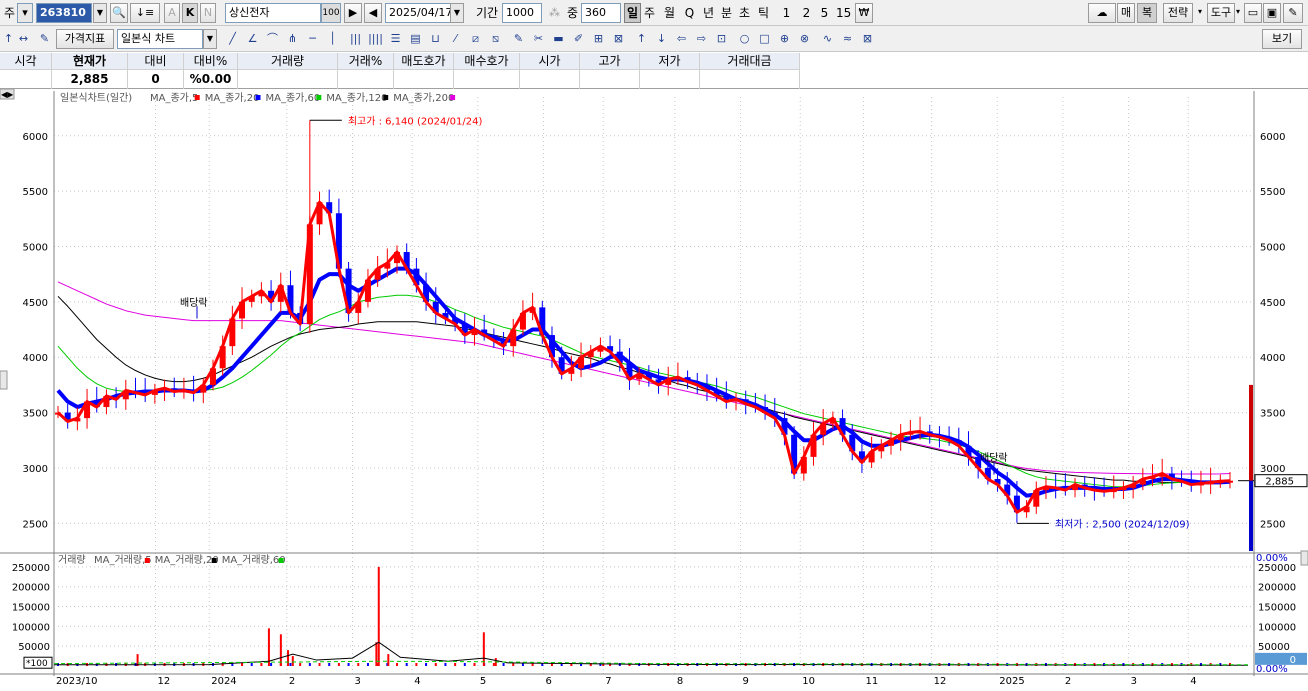 The width and height of the screenshot is (1308, 691). I want to click on next-icon: ▶, so click(353, 13).